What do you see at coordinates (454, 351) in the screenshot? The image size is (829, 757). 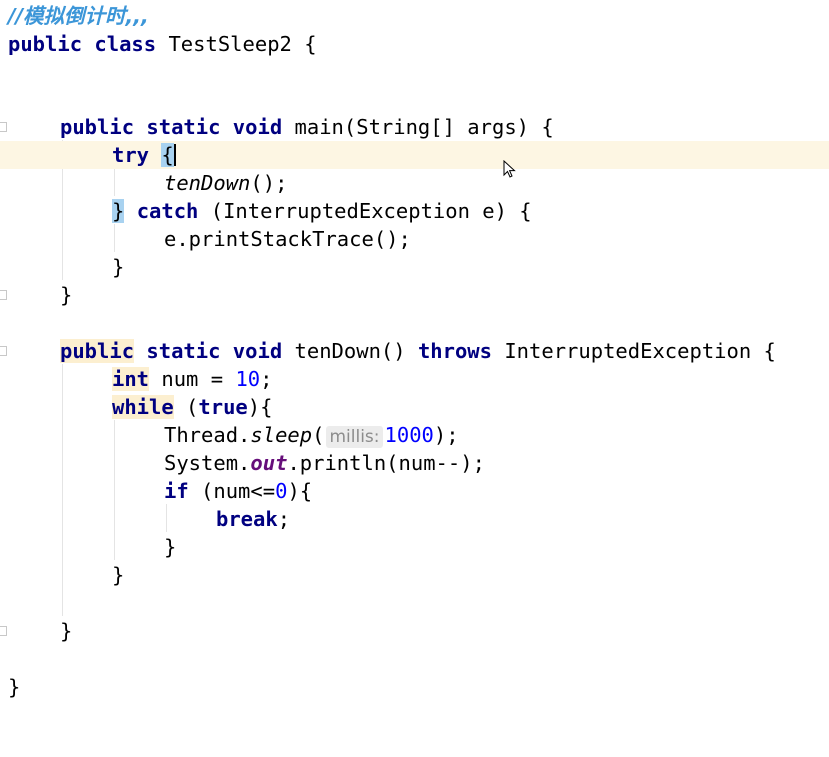 I see `keyword: throws` at bounding box center [454, 351].